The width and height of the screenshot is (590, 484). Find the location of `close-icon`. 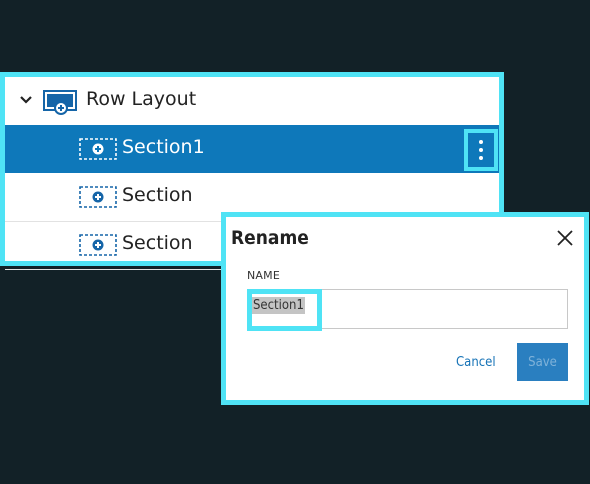

close-icon is located at coordinates (565, 238).